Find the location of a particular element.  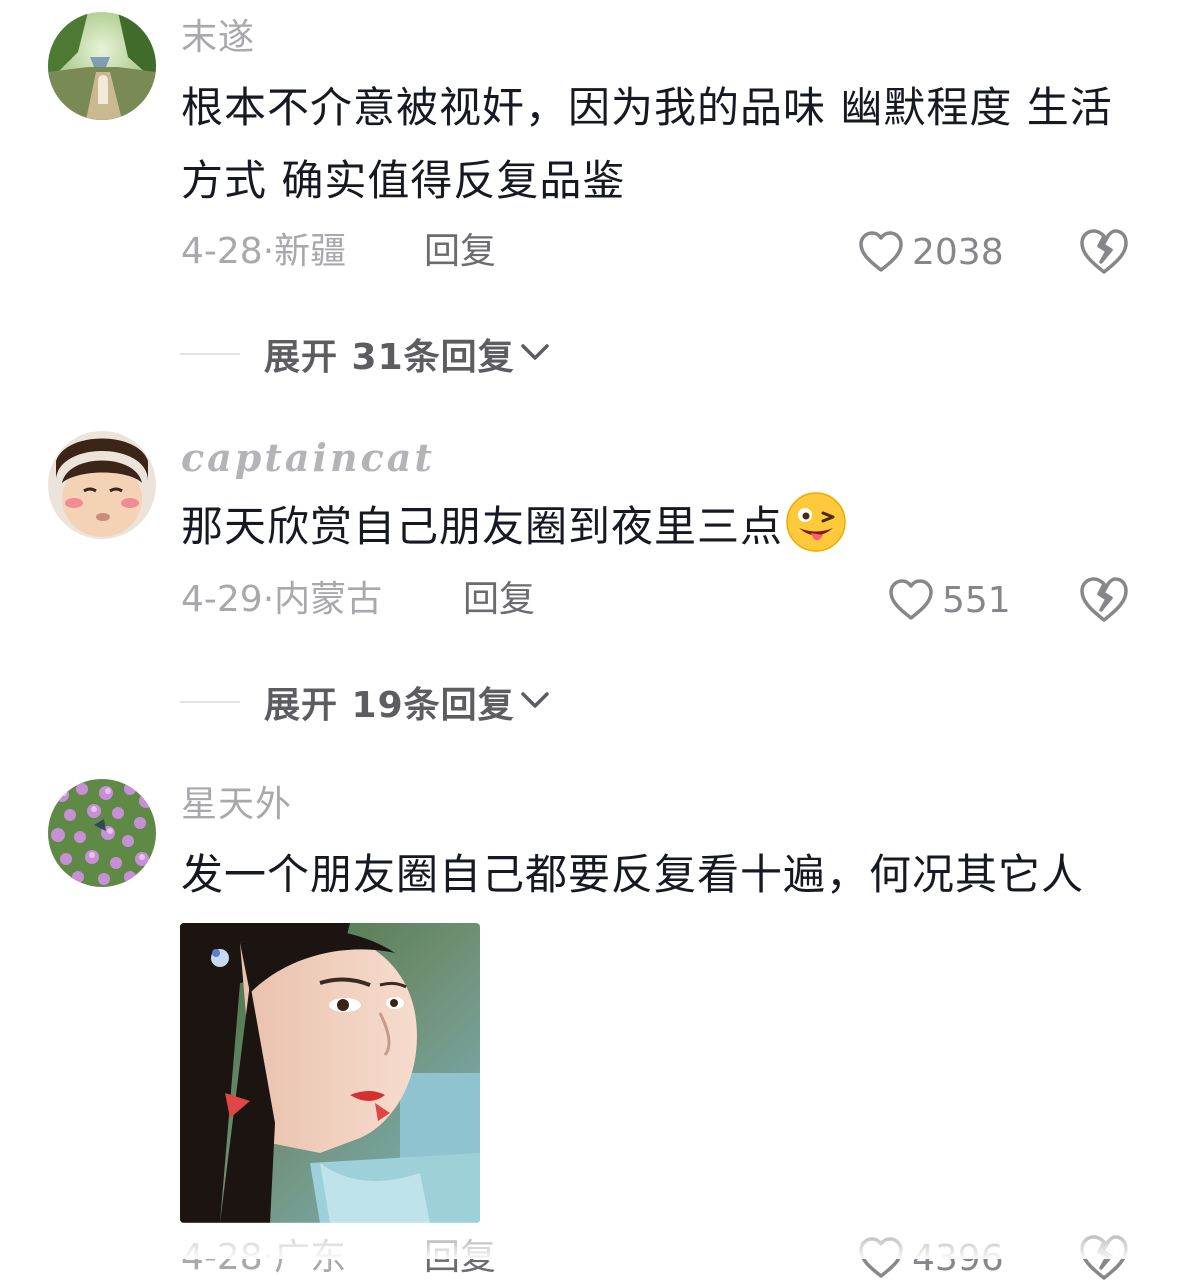

expand-replies-button: 展开 31条回复 is located at coordinates (365, 355).